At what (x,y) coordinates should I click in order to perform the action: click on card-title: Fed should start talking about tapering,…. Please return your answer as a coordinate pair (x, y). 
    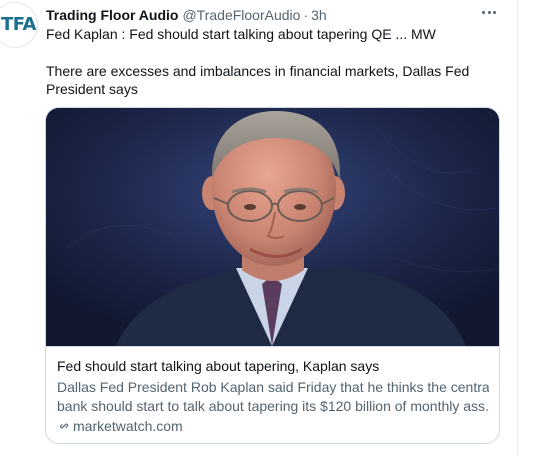
    Looking at the image, I should click on (273, 366).